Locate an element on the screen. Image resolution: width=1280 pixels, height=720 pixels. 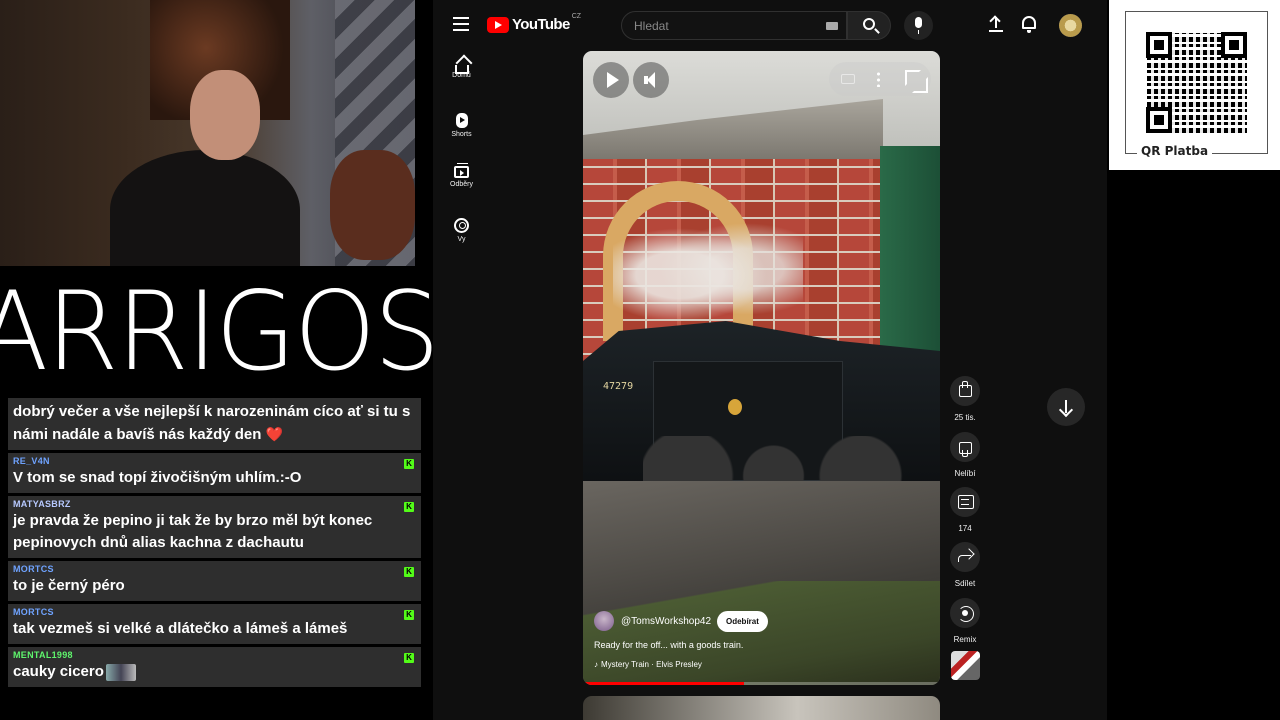
chat-message-text: to je černý péro is located at coordinates (69, 585).